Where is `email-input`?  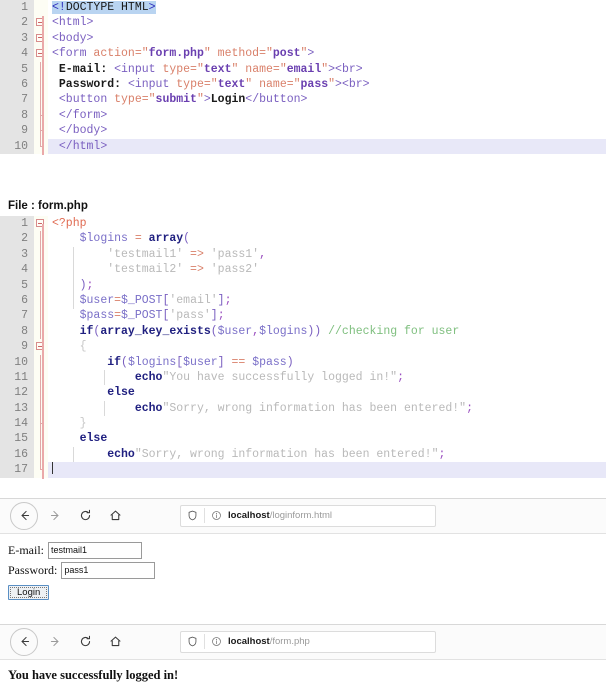
email-input is located at coordinates (95, 550).